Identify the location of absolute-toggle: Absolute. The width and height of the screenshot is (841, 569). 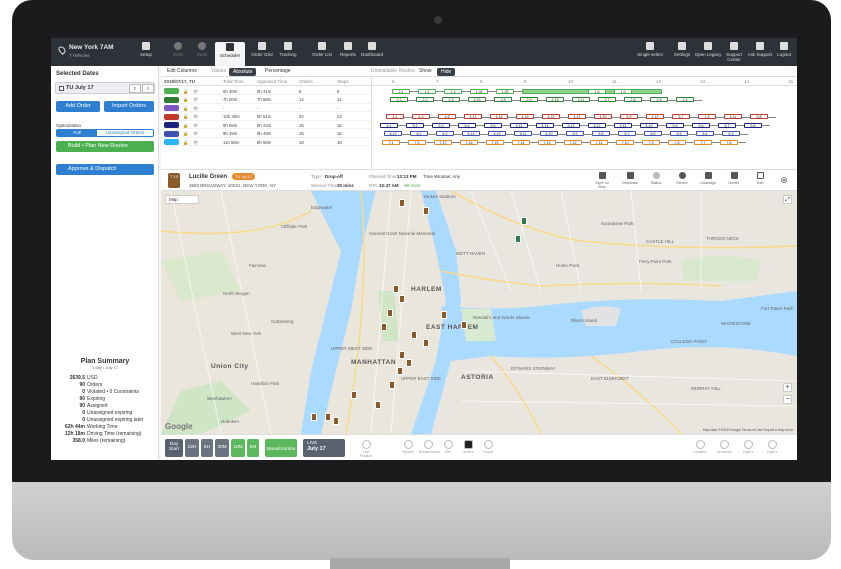
(243, 72).